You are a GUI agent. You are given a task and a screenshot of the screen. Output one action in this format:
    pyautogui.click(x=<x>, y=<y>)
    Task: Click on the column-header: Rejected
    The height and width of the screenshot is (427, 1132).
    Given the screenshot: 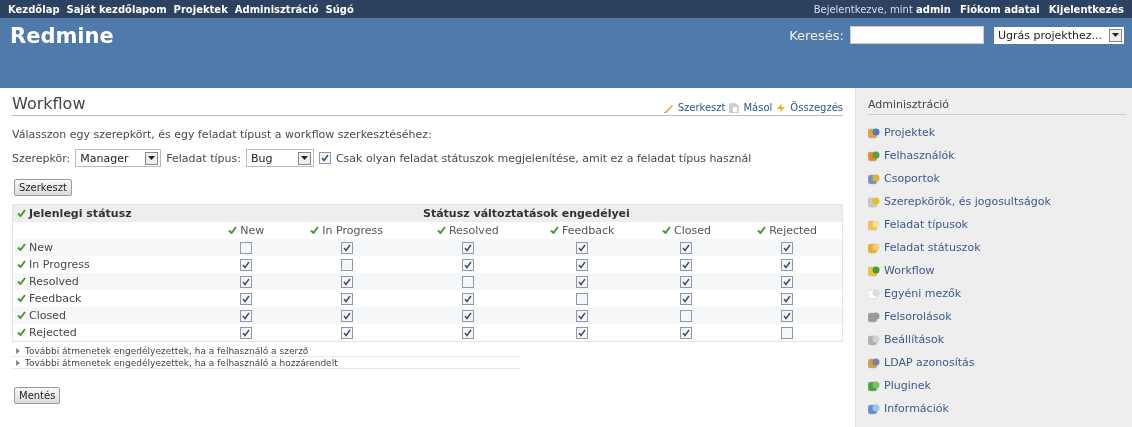 What is the action you would take?
    pyautogui.click(x=793, y=230)
    